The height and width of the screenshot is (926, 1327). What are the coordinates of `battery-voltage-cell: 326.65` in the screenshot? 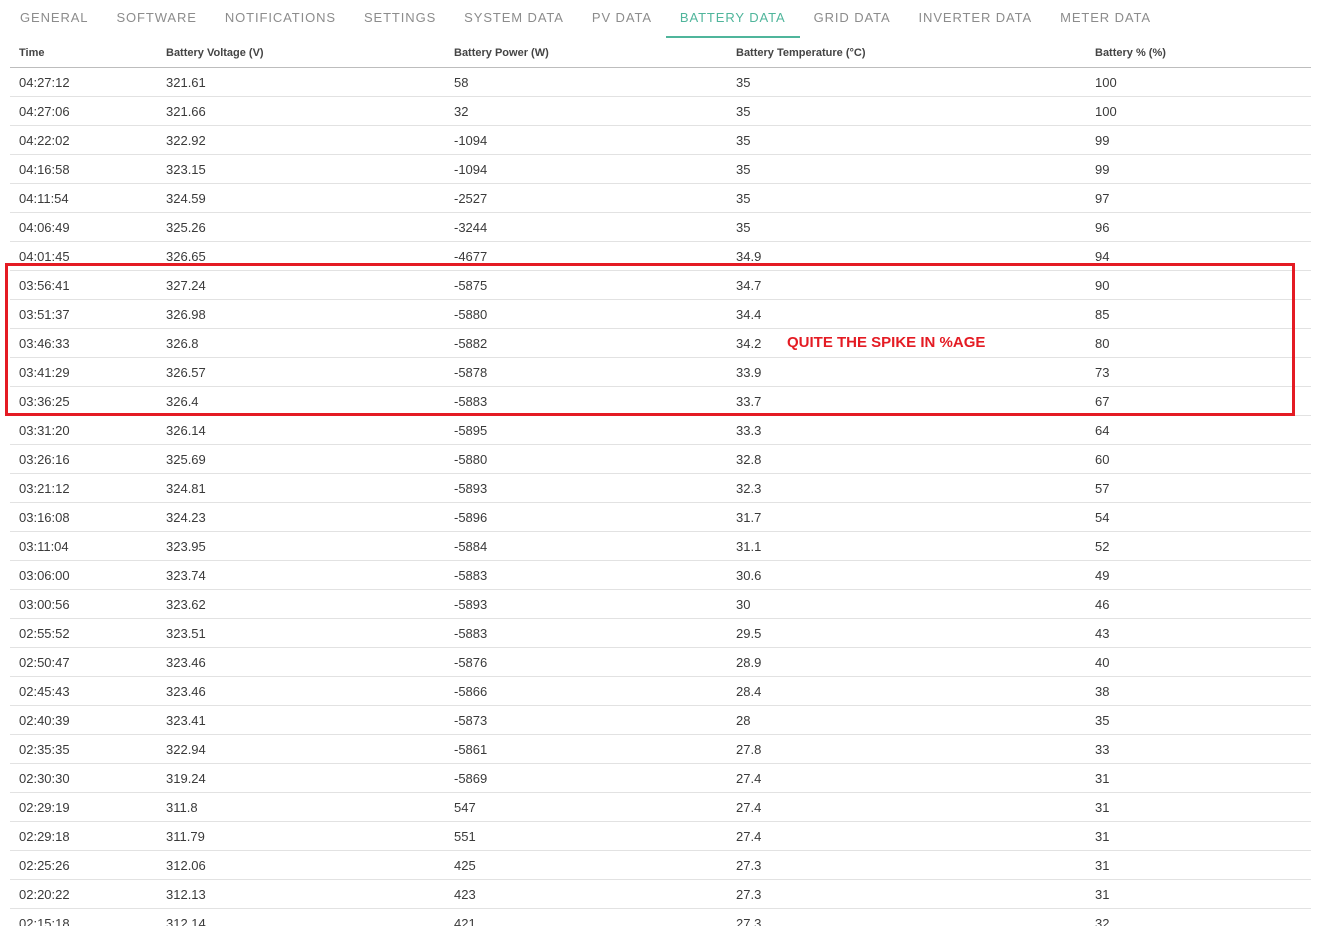 It's located at (301, 256).